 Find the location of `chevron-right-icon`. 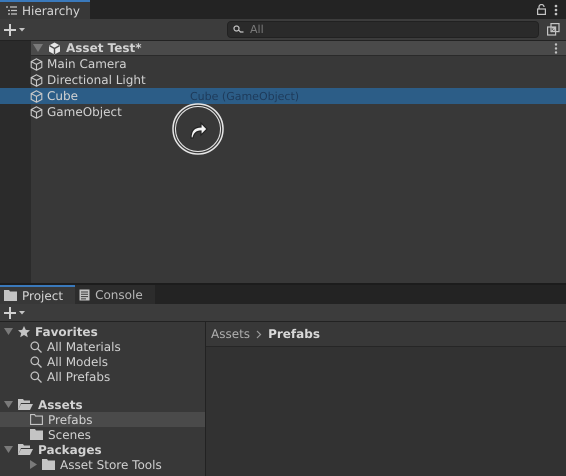

chevron-right-icon is located at coordinates (259, 334).